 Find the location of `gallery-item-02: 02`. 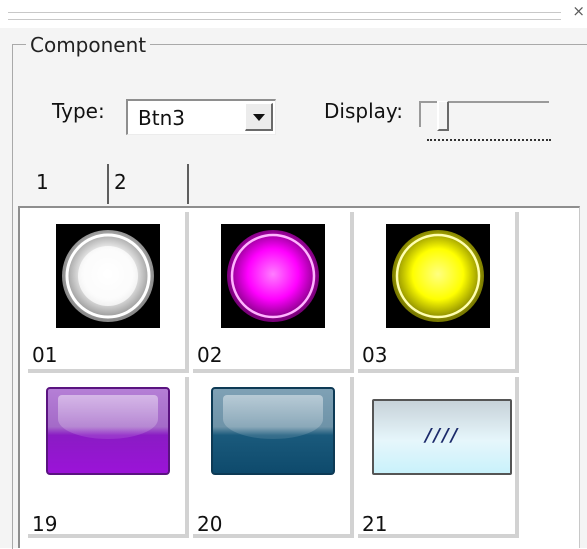

gallery-item-02: 02 is located at coordinates (273, 292).